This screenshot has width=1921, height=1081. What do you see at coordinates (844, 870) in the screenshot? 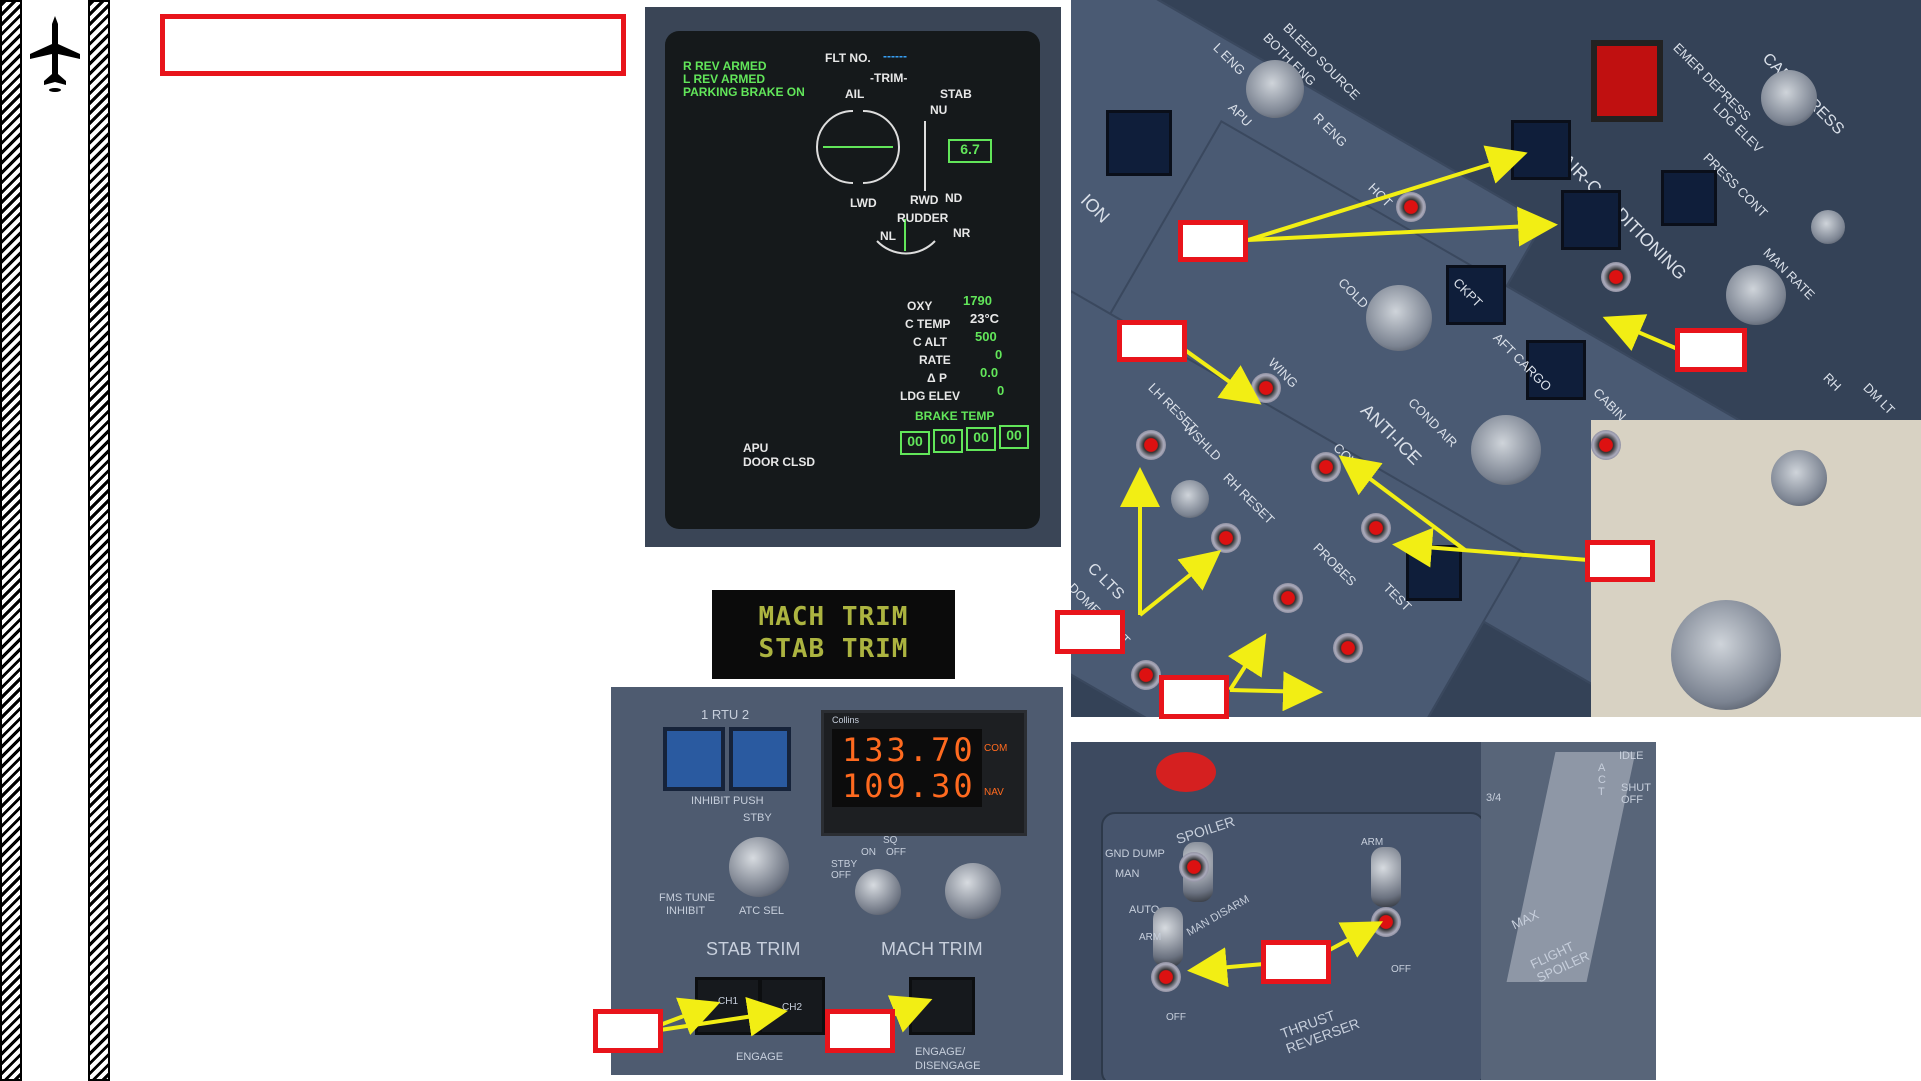
I see `stby-off-label: STBY OFF` at bounding box center [844, 870].